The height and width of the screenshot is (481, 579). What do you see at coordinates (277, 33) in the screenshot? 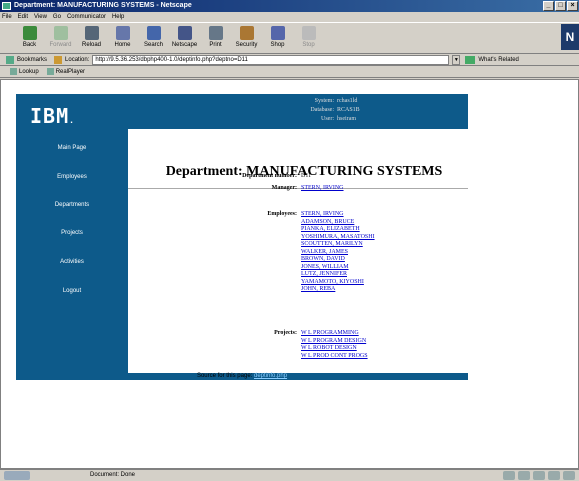
I see `shop-icon` at bounding box center [277, 33].